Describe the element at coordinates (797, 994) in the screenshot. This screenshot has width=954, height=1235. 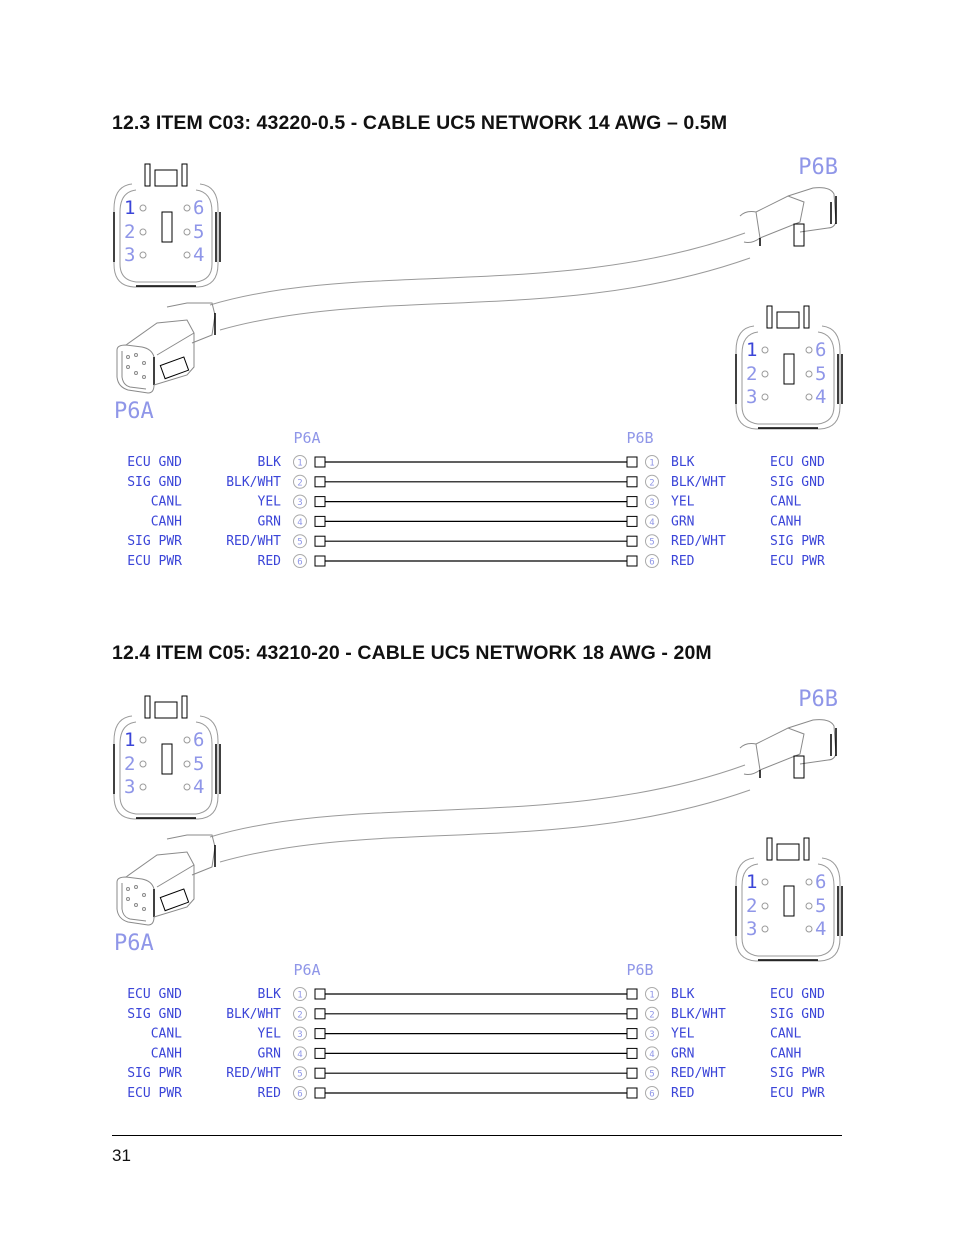
I see `signal-right: ECU GND` at that location.